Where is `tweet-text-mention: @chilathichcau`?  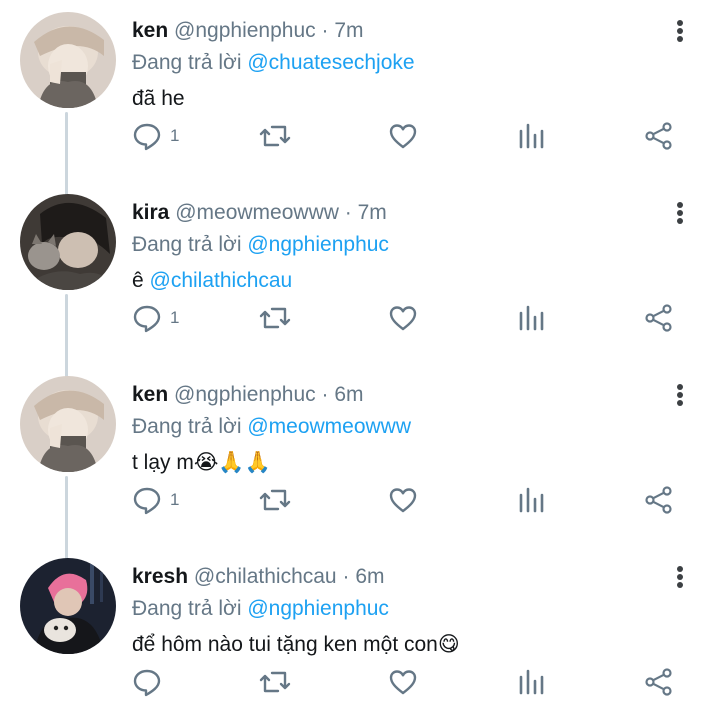
tweet-text-mention: @chilathichcau is located at coordinates (221, 280).